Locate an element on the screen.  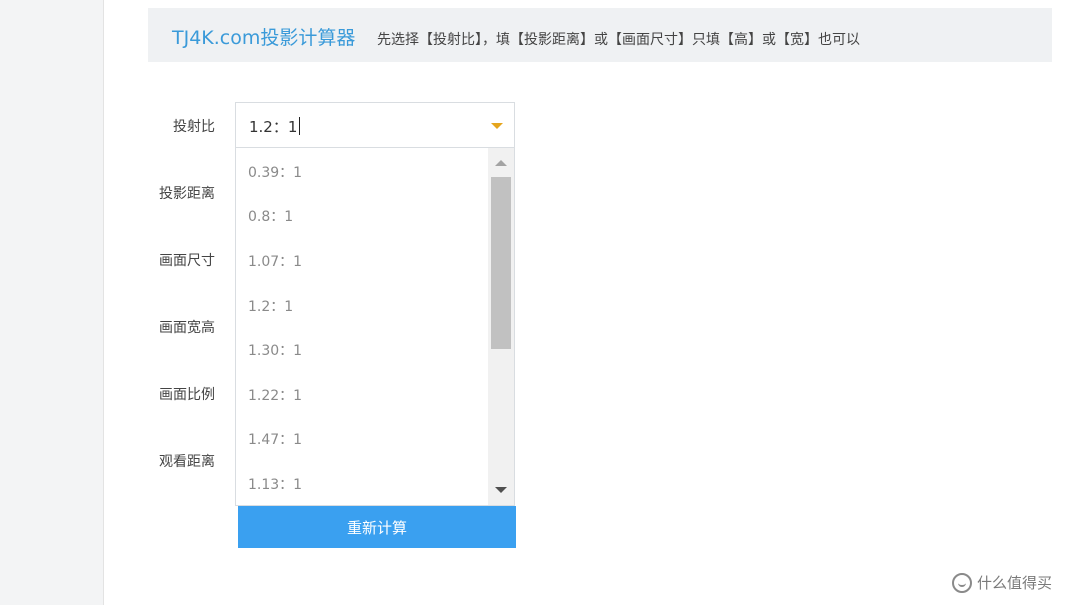
options-scrollbar is located at coordinates (501, 326).